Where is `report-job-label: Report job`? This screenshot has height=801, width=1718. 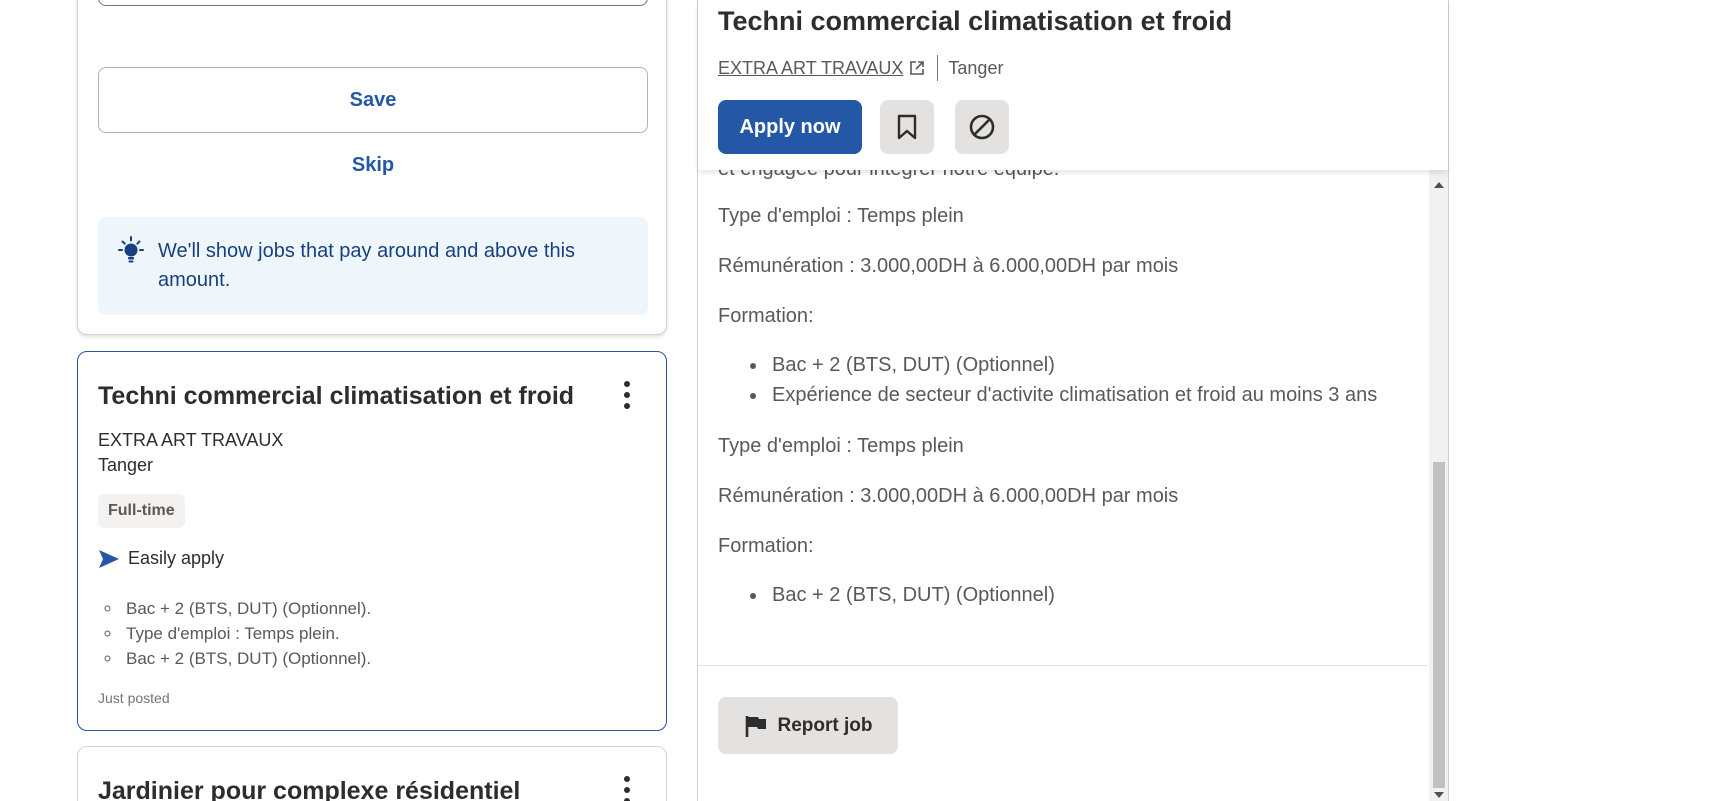 report-job-label: Report job is located at coordinates (825, 725).